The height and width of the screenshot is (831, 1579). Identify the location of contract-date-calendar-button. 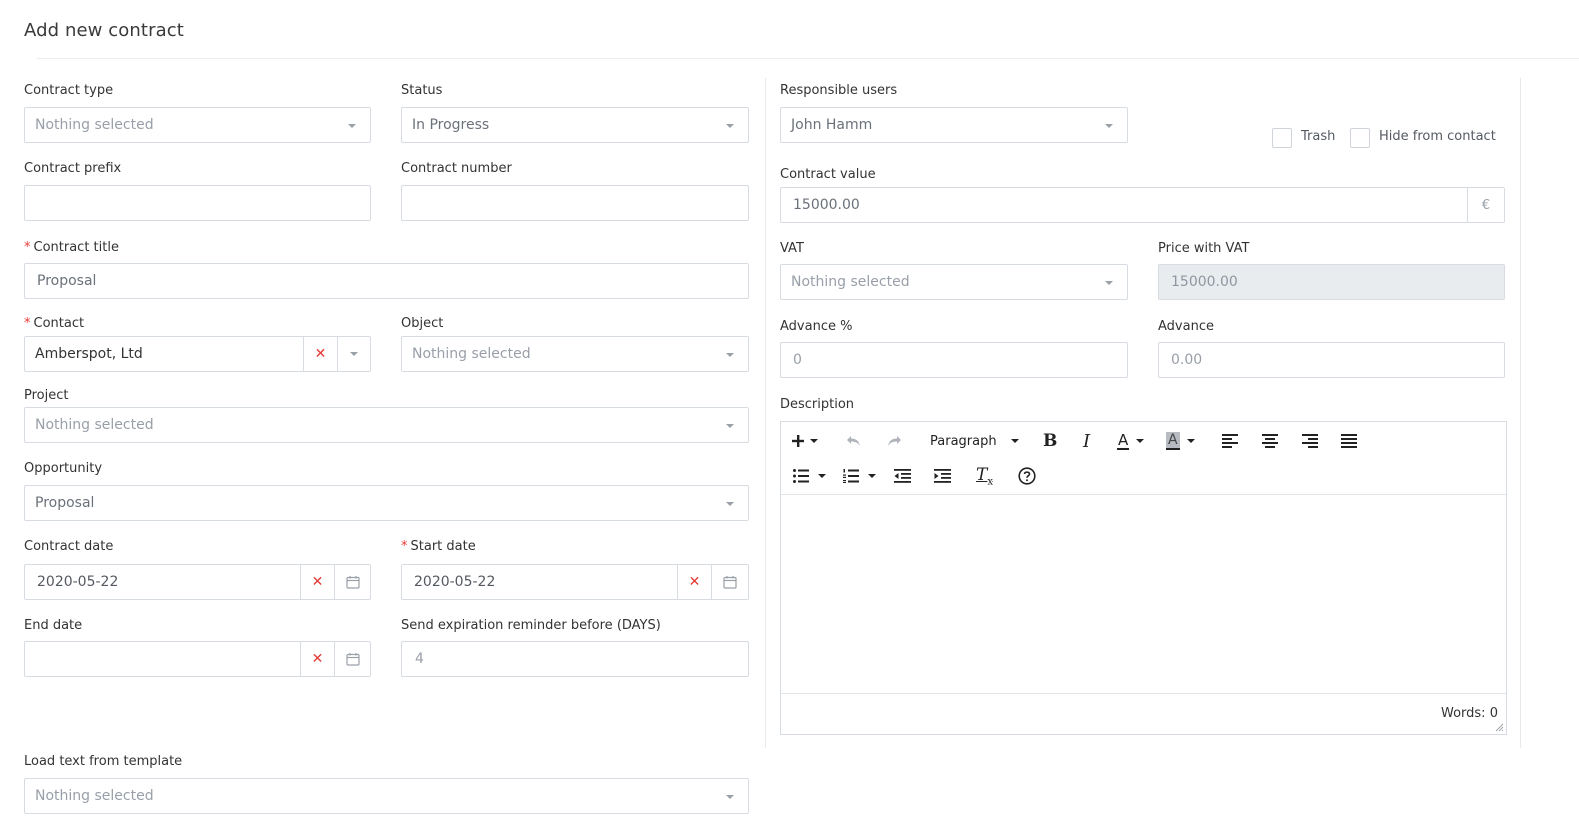
(352, 582).